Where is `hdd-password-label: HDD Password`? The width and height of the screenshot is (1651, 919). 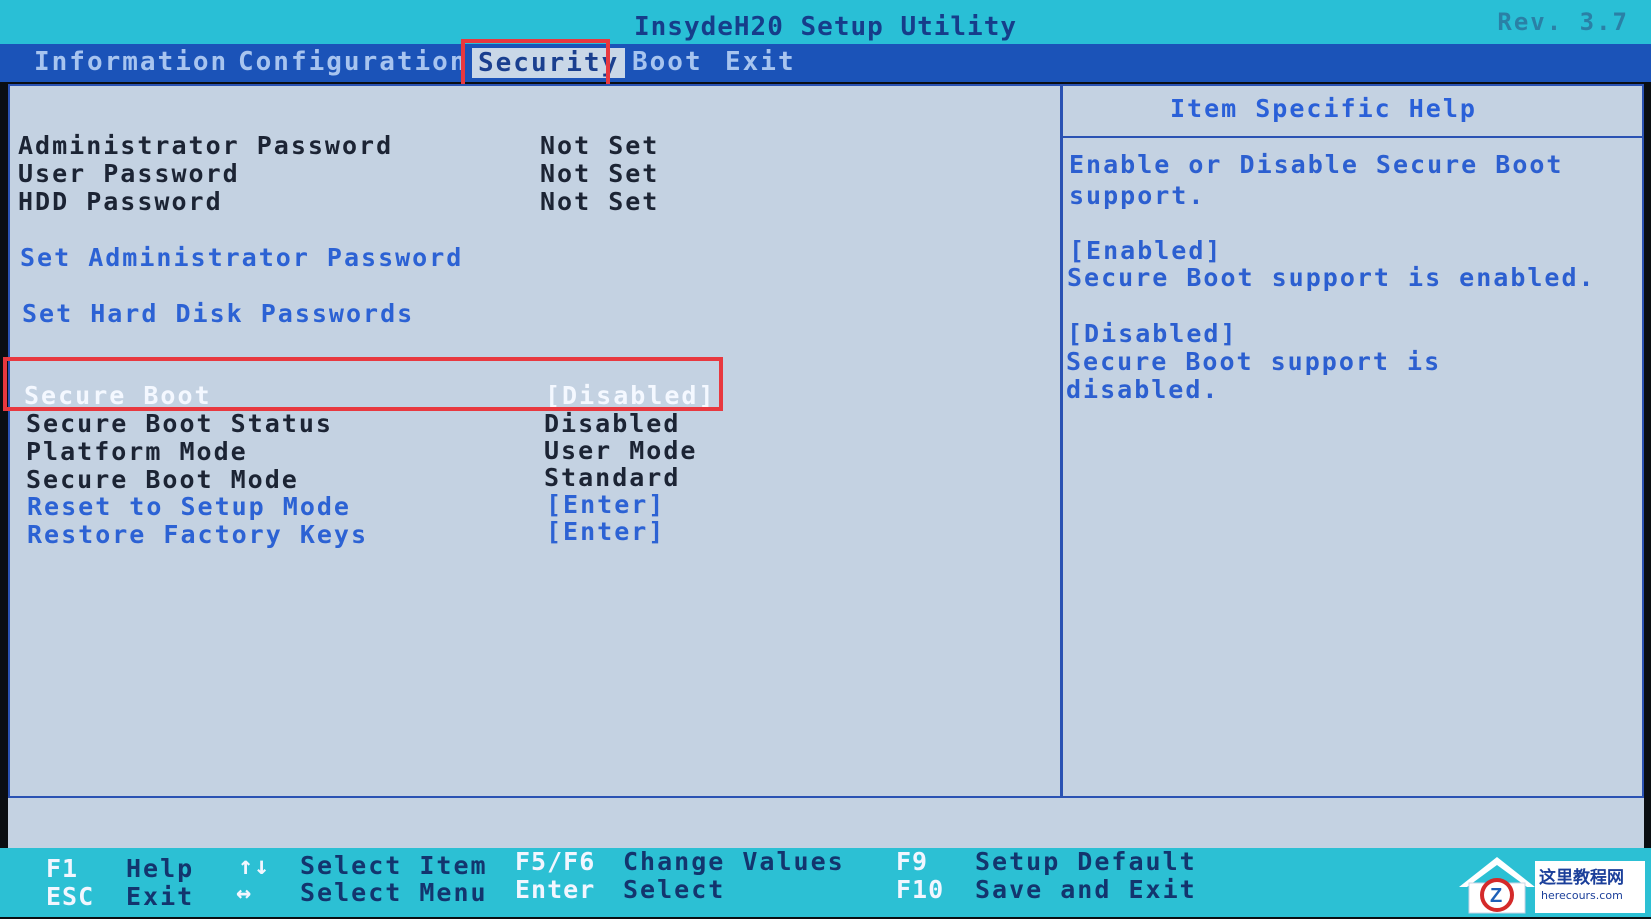 hdd-password-label: HDD Password is located at coordinates (120, 201).